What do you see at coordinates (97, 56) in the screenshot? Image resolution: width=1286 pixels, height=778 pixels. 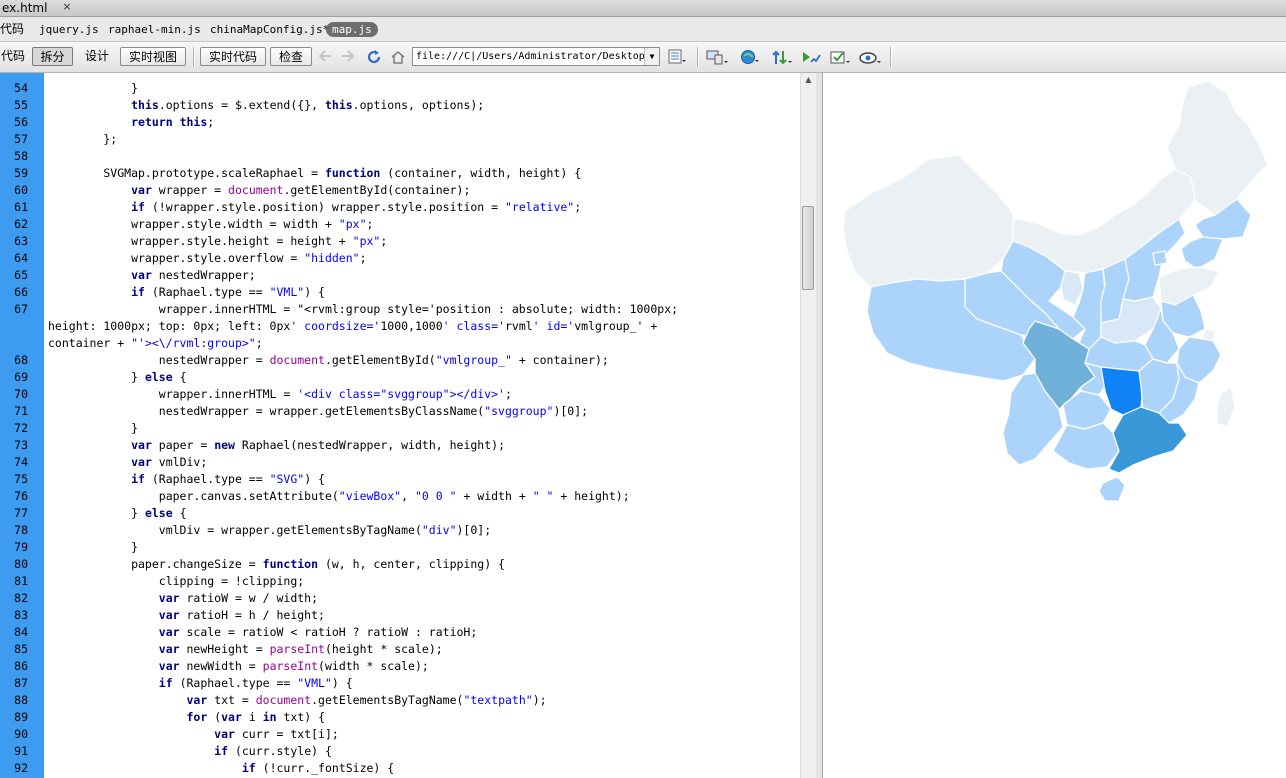 I see `design-view-button: 设计` at bounding box center [97, 56].